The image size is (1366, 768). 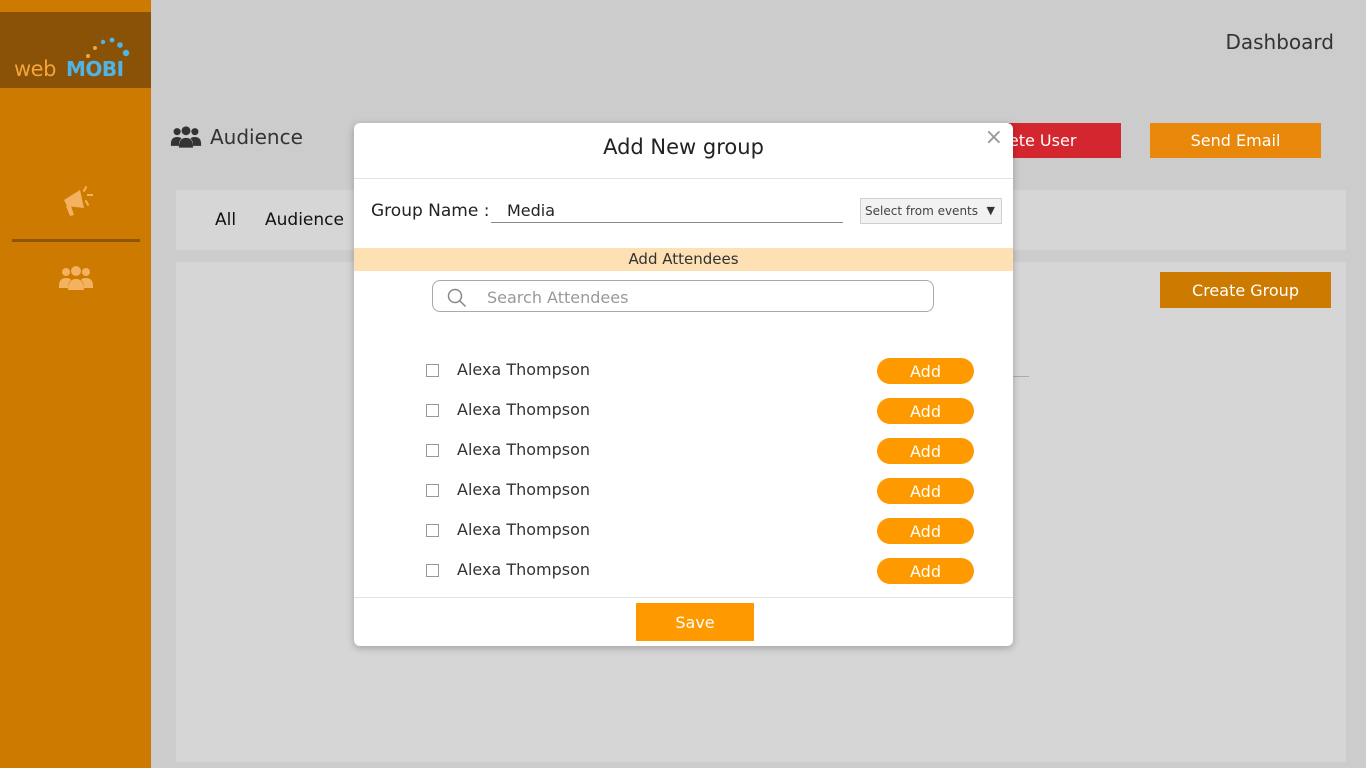 I want to click on sidebar: web MOBI, so click(x=75, y=384).